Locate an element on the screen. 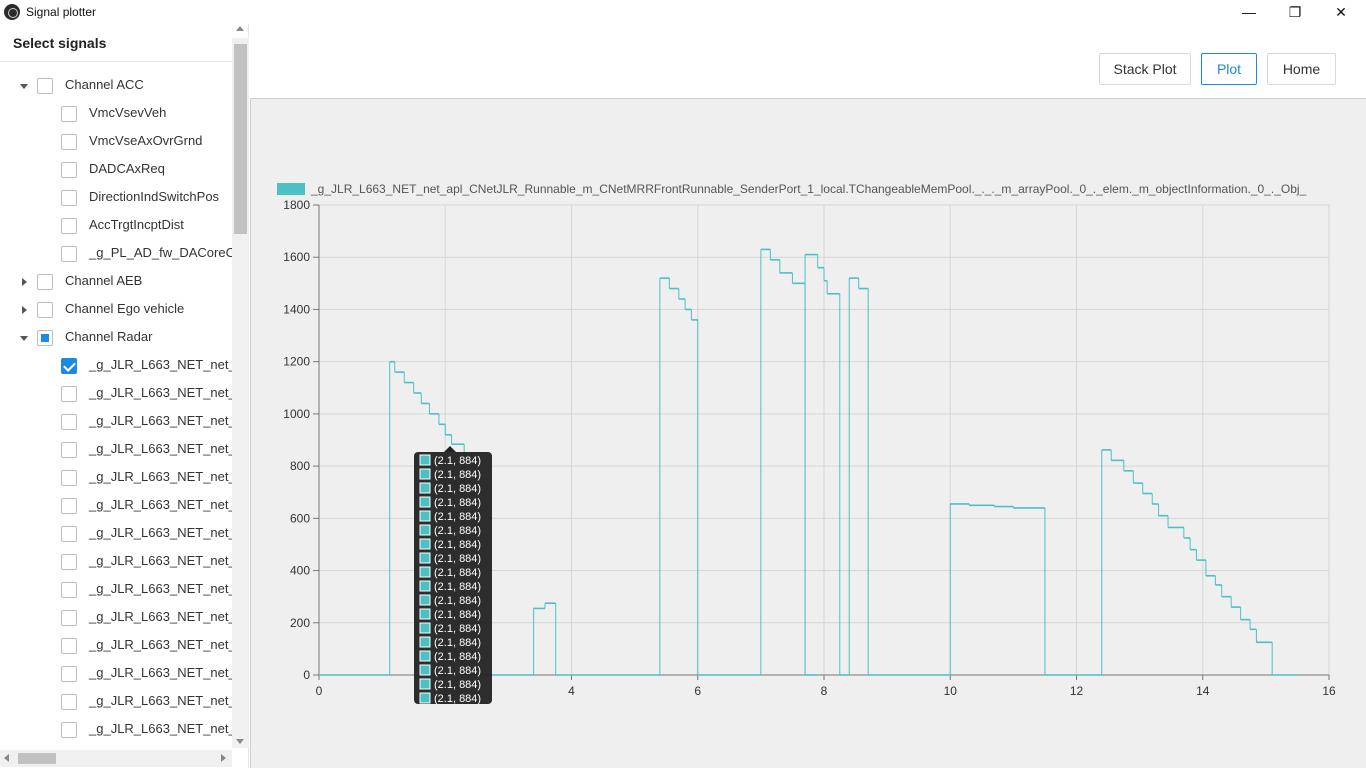 The image size is (1366, 768). tree-channel-row: Channel Radar is located at coordinates (116, 338).